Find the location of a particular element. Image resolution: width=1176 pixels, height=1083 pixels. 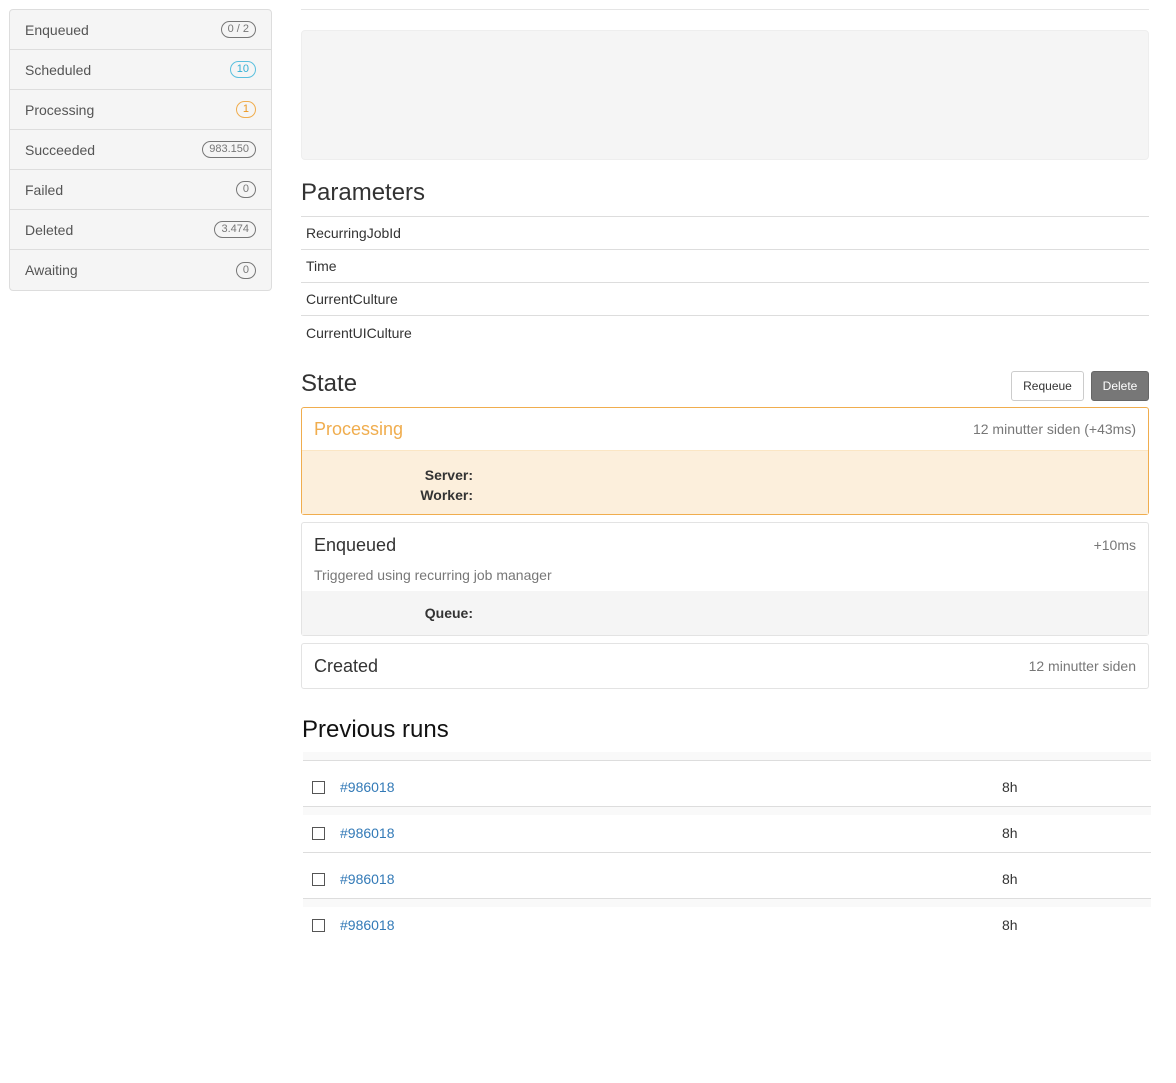

previous-runs-heading: Previous runs is located at coordinates (375, 729).